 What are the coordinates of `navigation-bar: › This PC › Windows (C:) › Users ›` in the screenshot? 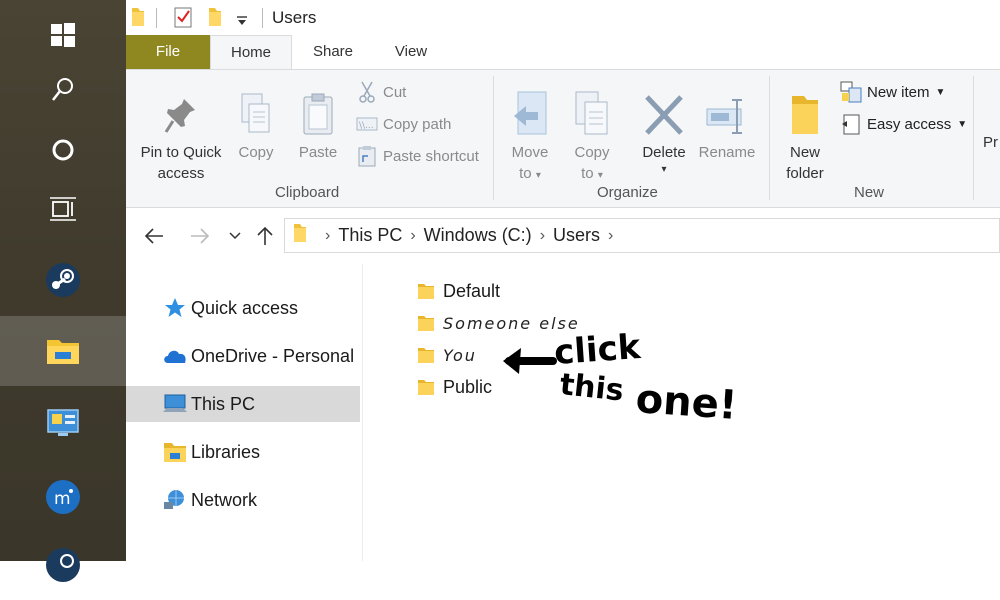 It's located at (563, 236).